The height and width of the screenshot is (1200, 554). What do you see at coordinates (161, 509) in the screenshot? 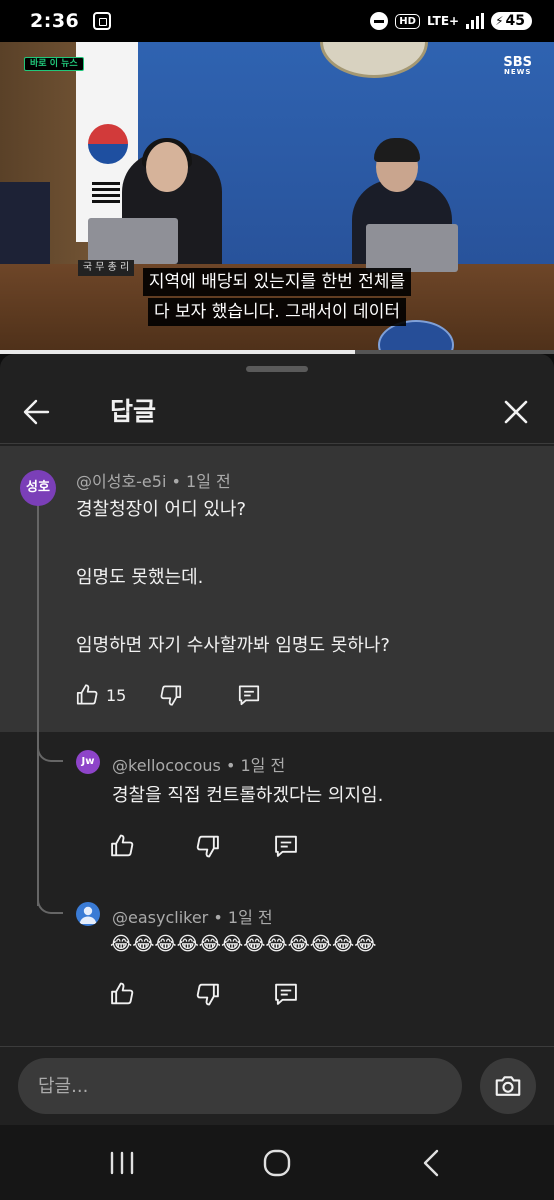
I see `comment-text-line-1: 경찰청장이 어디 있나?` at bounding box center [161, 509].